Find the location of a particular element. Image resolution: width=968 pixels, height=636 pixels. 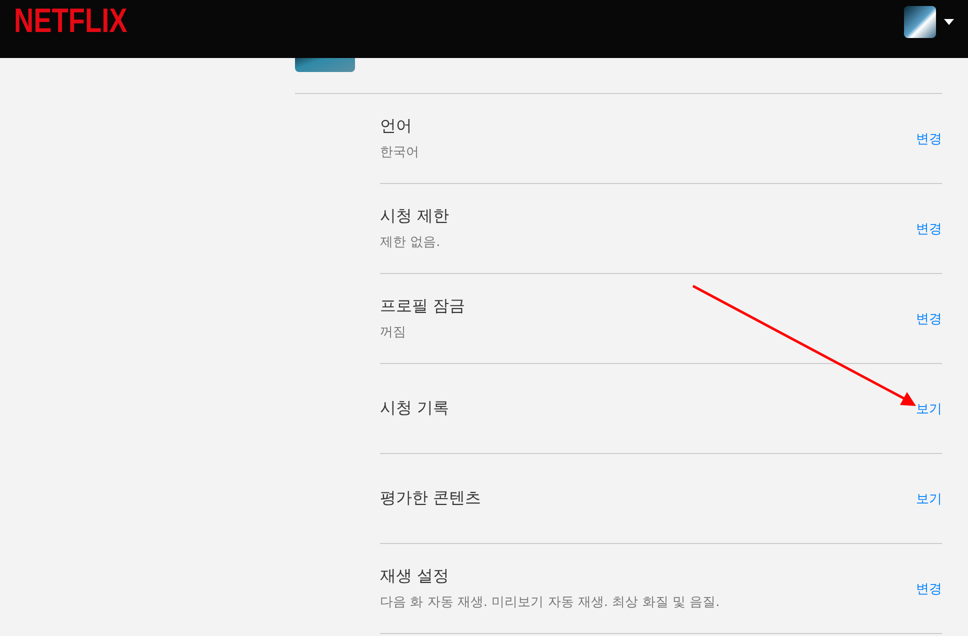

setting-value: 한국어 is located at coordinates (399, 152).